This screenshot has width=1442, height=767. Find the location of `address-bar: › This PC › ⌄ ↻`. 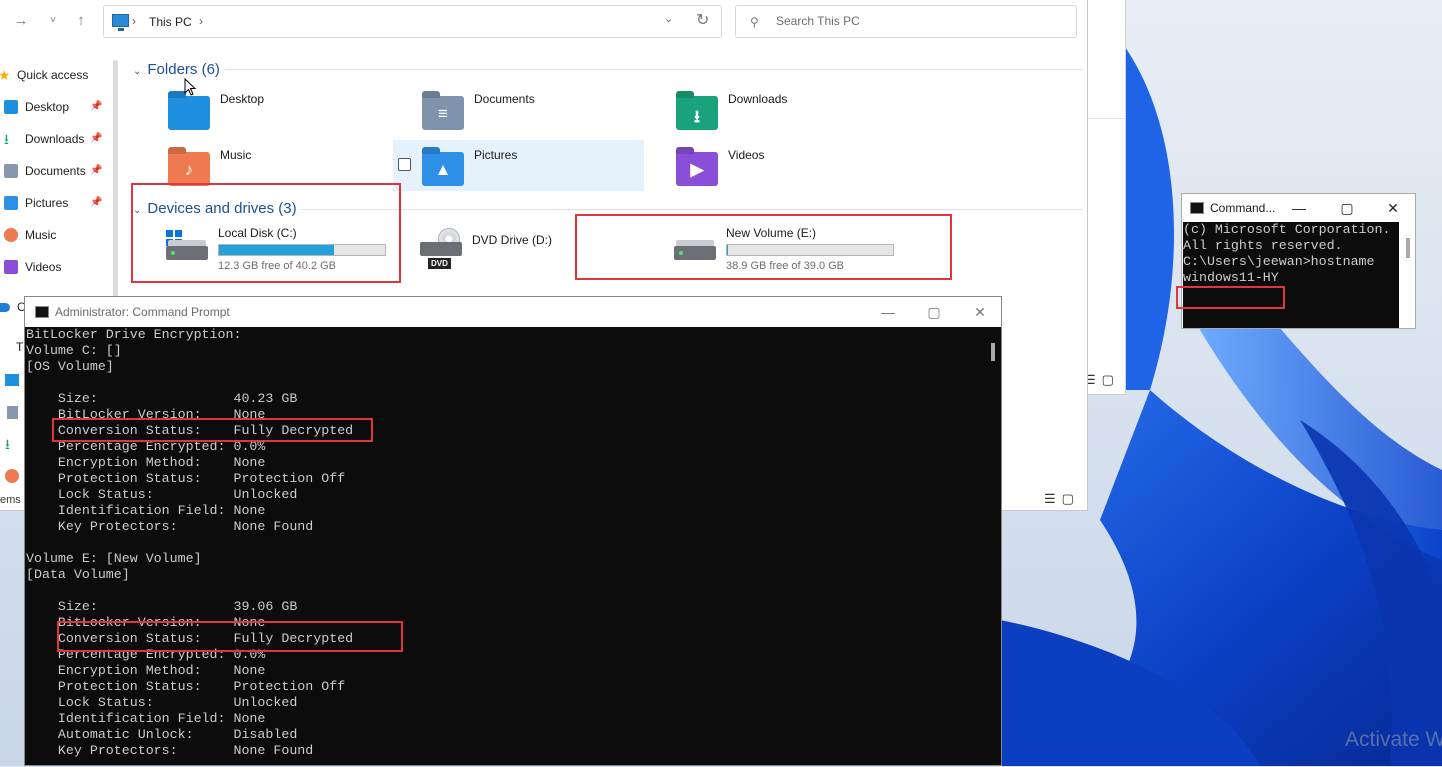

address-bar: › This PC › ⌄ ↻ is located at coordinates (412, 21).